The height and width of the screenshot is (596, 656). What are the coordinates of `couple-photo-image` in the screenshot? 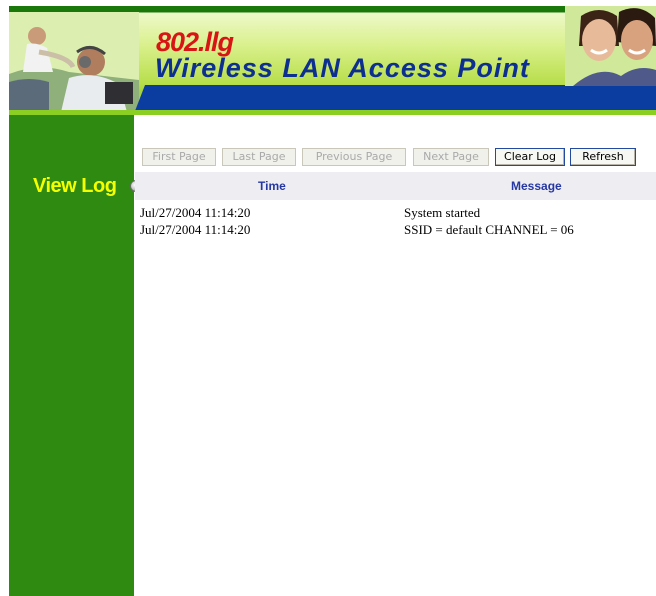 It's located at (610, 46).